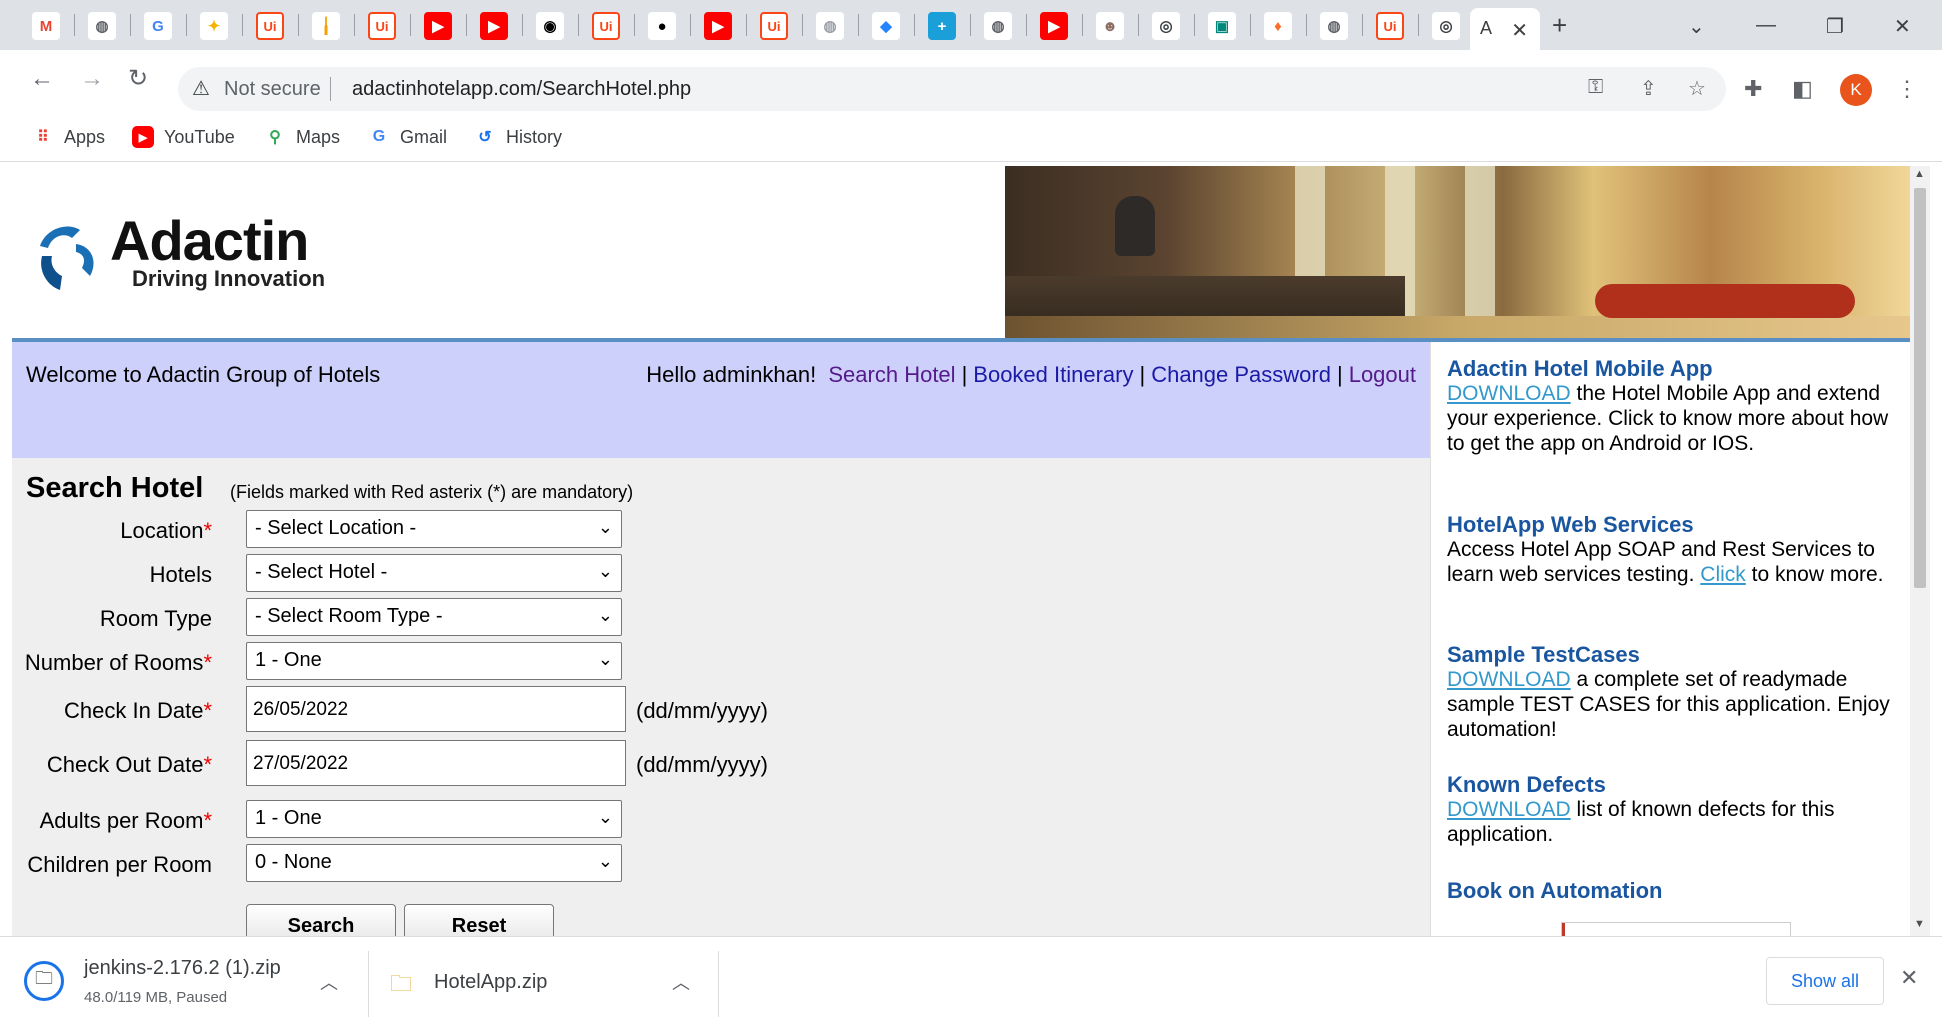 The height and width of the screenshot is (1030, 1942). Describe the element at coordinates (158, 26) in the screenshot. I see `google-icon: G` at that location.